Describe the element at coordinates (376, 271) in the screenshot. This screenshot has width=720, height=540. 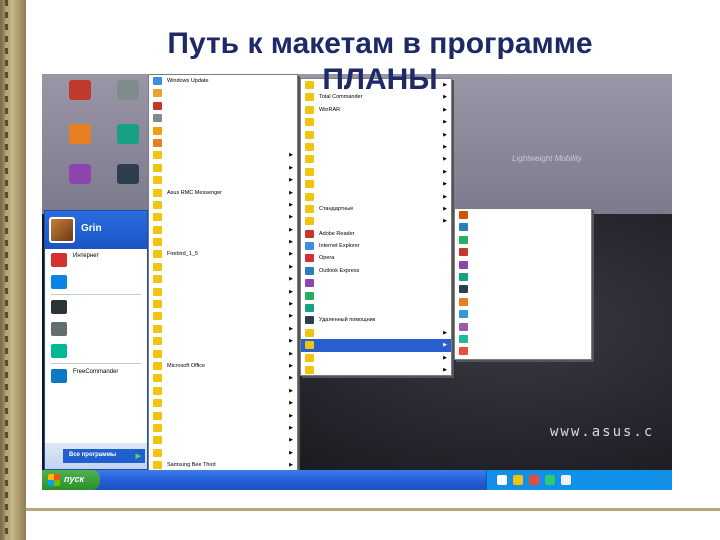
I see `menu-item: Outlook Express` at that location.